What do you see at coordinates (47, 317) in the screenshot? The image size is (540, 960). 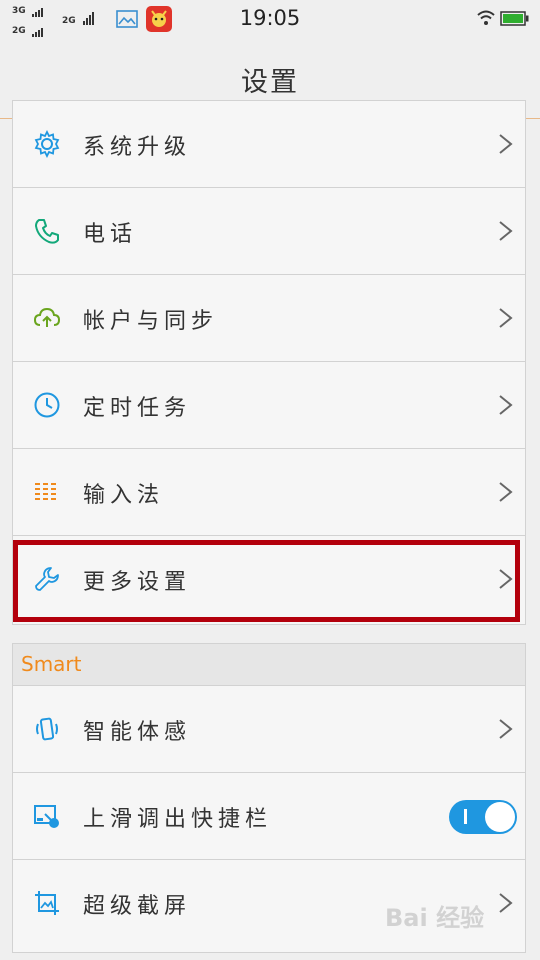 I see `cloud-sync-icon` at bounding box center [47, 317].